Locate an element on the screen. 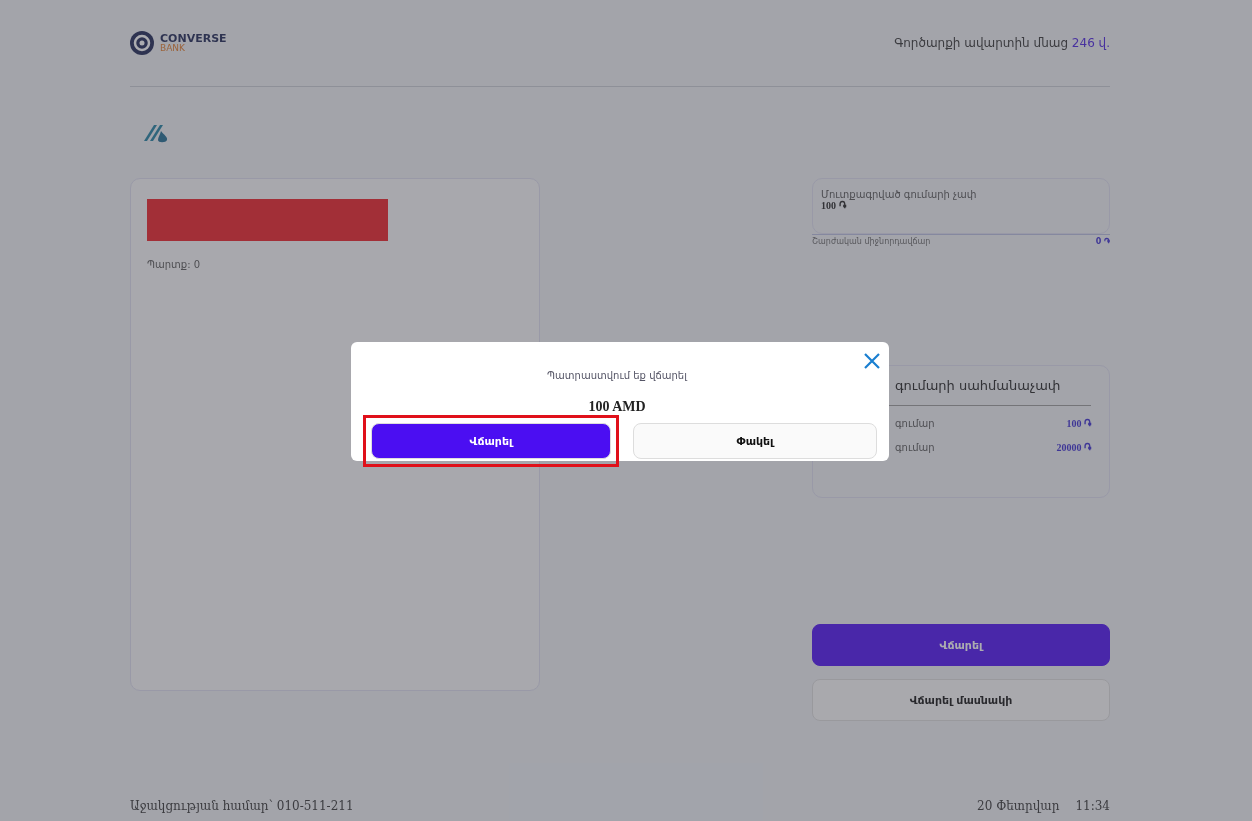 Image resolution: width=1252 pixels, height=821 pixels. commission-label: Շարժական միջնորդավճար is located at coordinates (871, 242).